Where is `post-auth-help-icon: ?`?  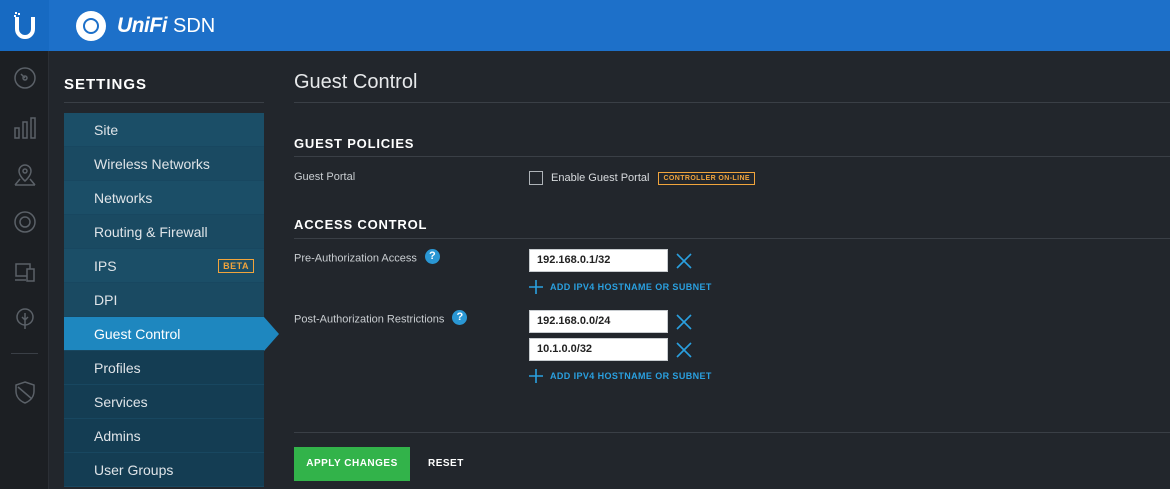
post-auth-help-icon: ? is located at coordinates (460, 317).